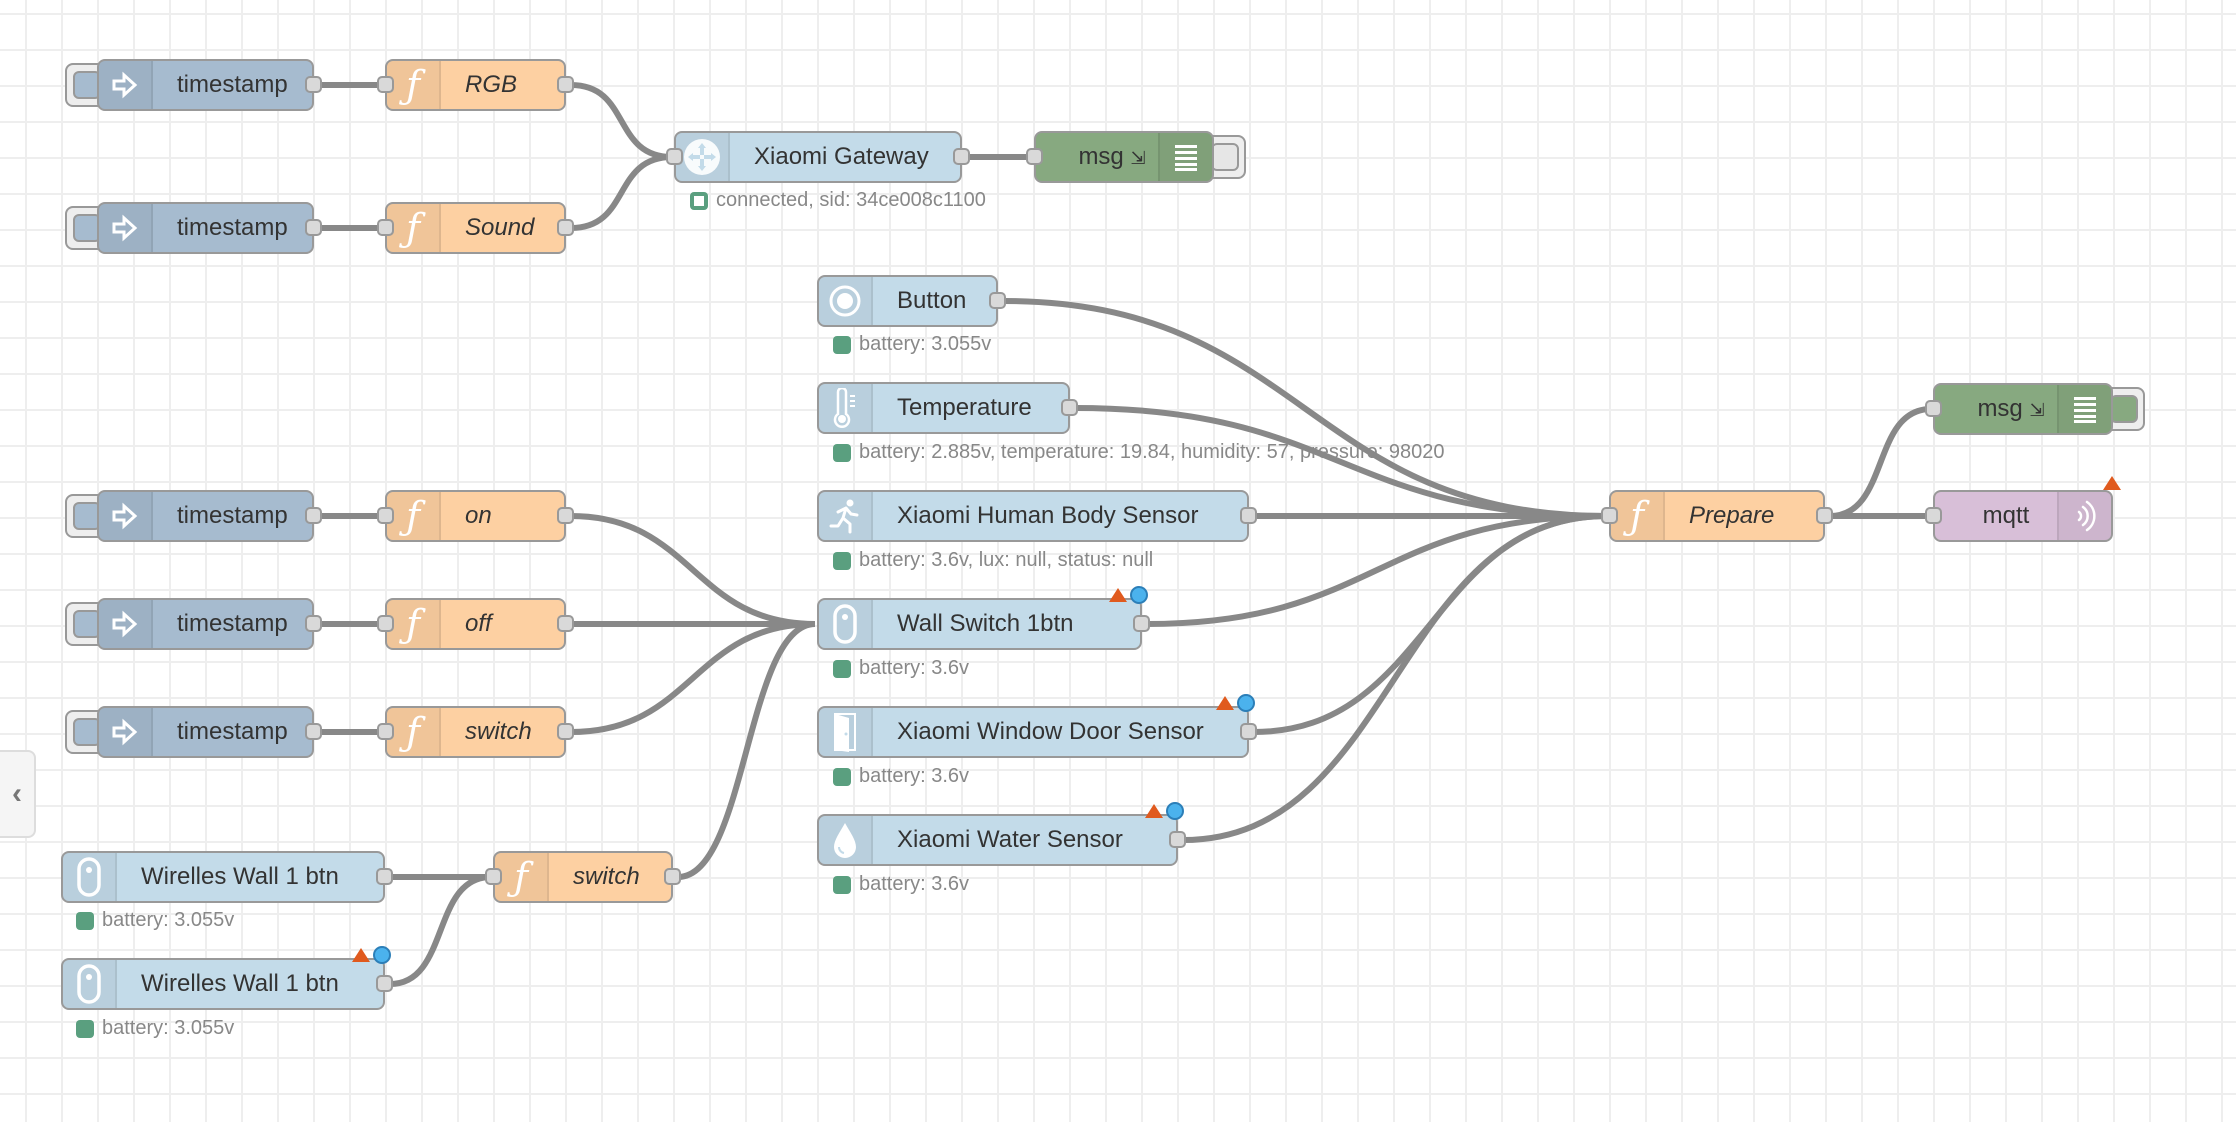 The height and width of the screenshot is (1122, 2236). What do you see at coordinates (621, 121) in the screenshot?
I see `wire-fn_rgb-to-gateway` at bounding box center [621, 121].